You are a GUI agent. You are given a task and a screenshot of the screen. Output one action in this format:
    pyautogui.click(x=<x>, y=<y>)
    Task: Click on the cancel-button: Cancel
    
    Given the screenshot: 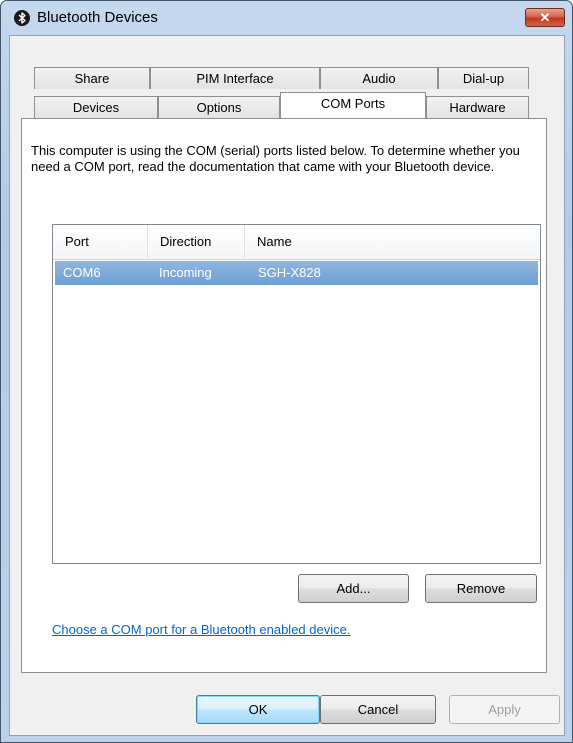 What is the action you would take?
    pyautogui.click(x=378, y=709)
    